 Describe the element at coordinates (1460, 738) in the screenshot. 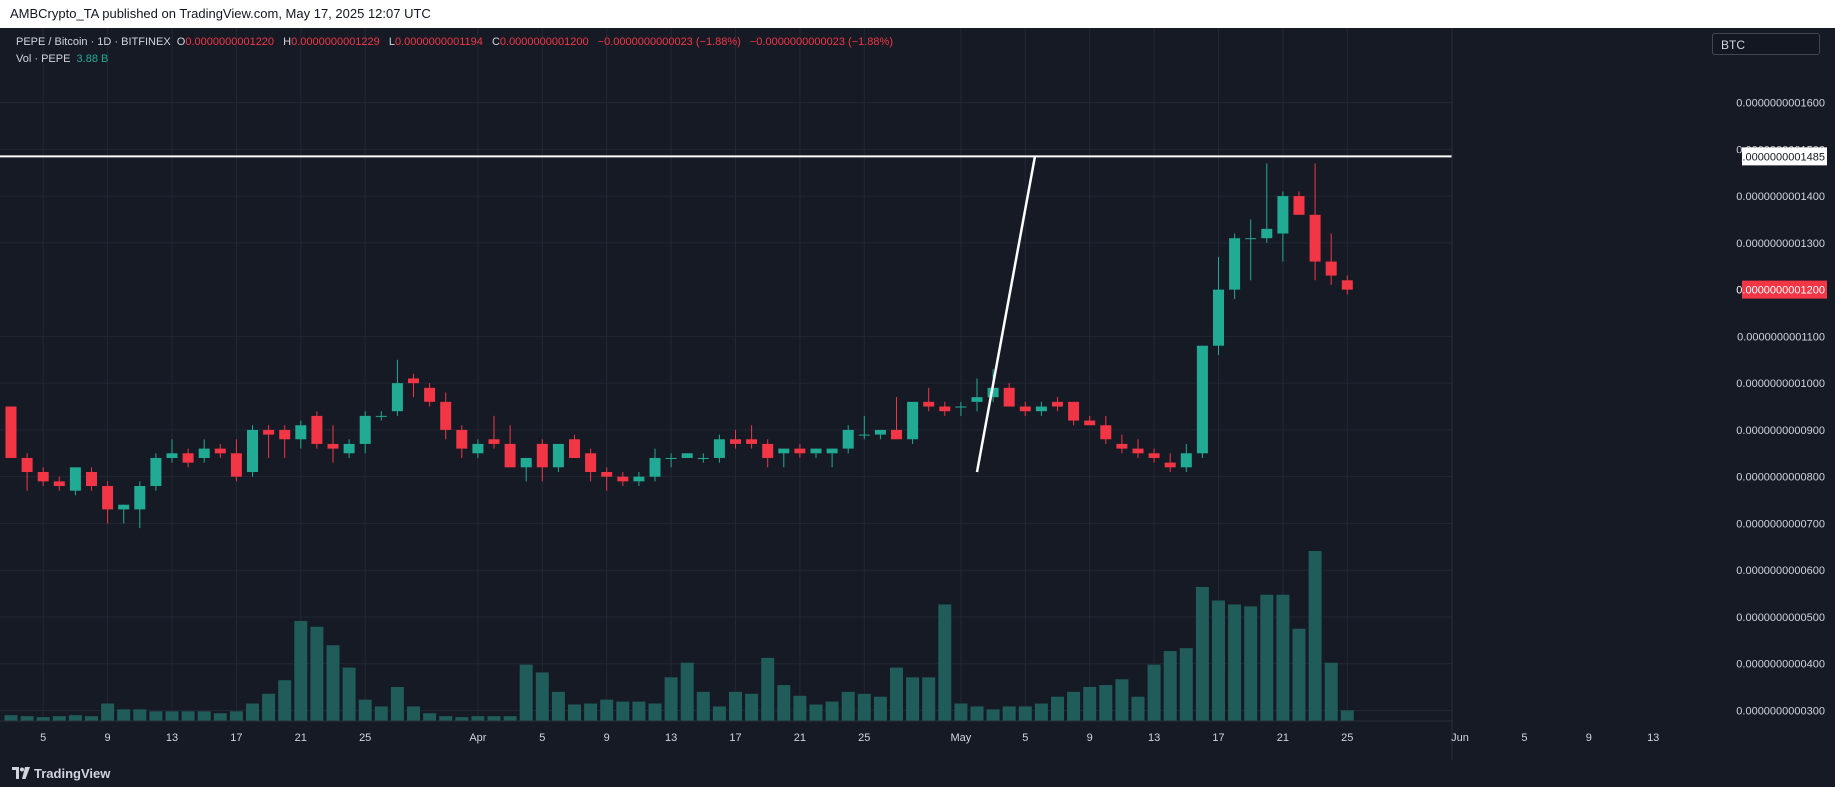

I see `time-tick-label: Jun` at that location.